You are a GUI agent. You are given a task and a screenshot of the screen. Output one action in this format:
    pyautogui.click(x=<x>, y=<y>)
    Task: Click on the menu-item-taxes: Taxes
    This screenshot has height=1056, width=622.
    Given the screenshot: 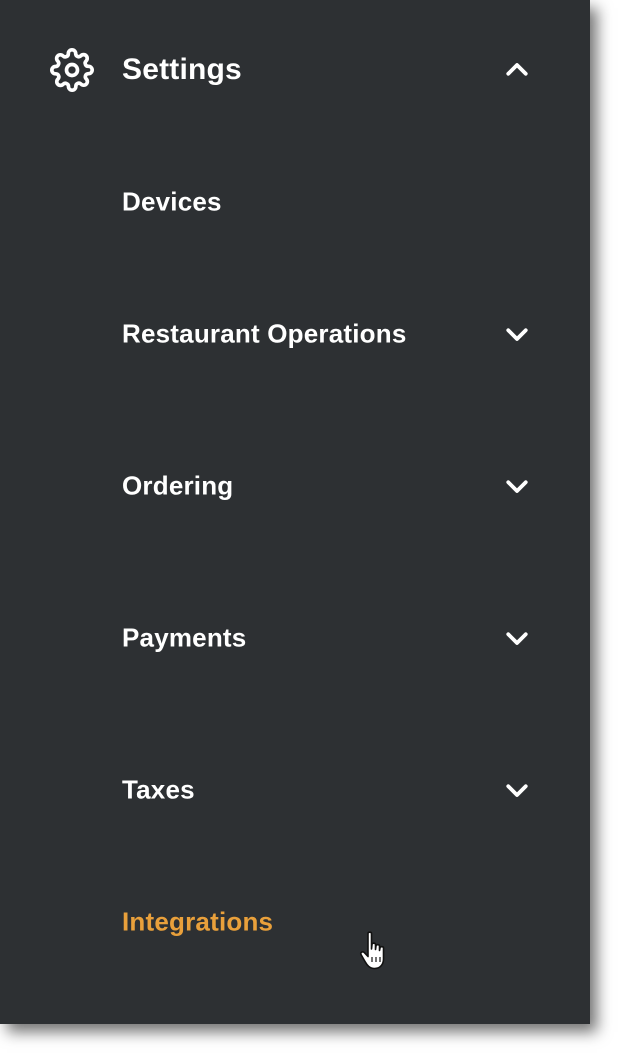 What is the action you would take?
    pyautogui.click(x=295, y=790)
    